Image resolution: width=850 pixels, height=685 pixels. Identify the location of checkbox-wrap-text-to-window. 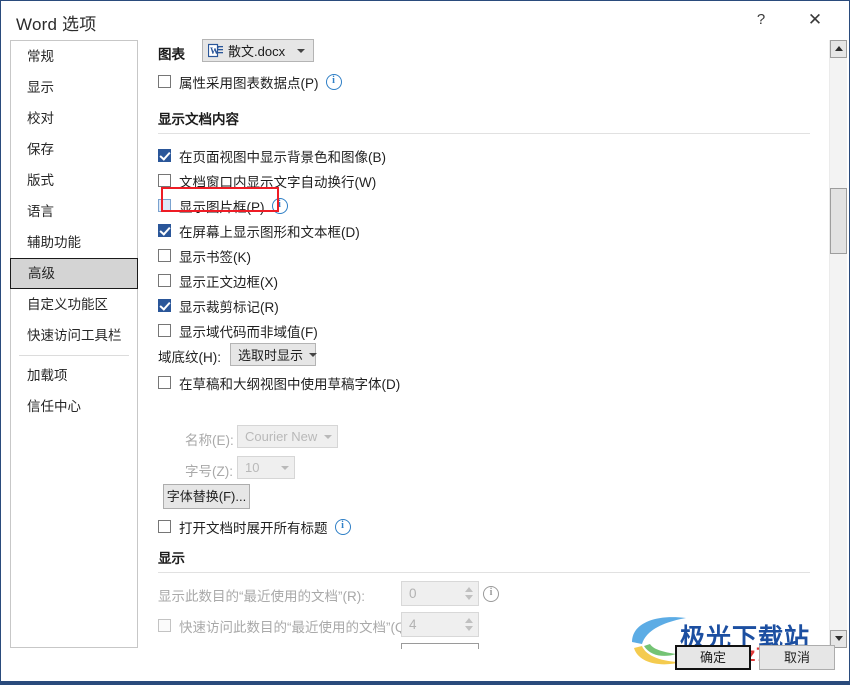
(164, 180).